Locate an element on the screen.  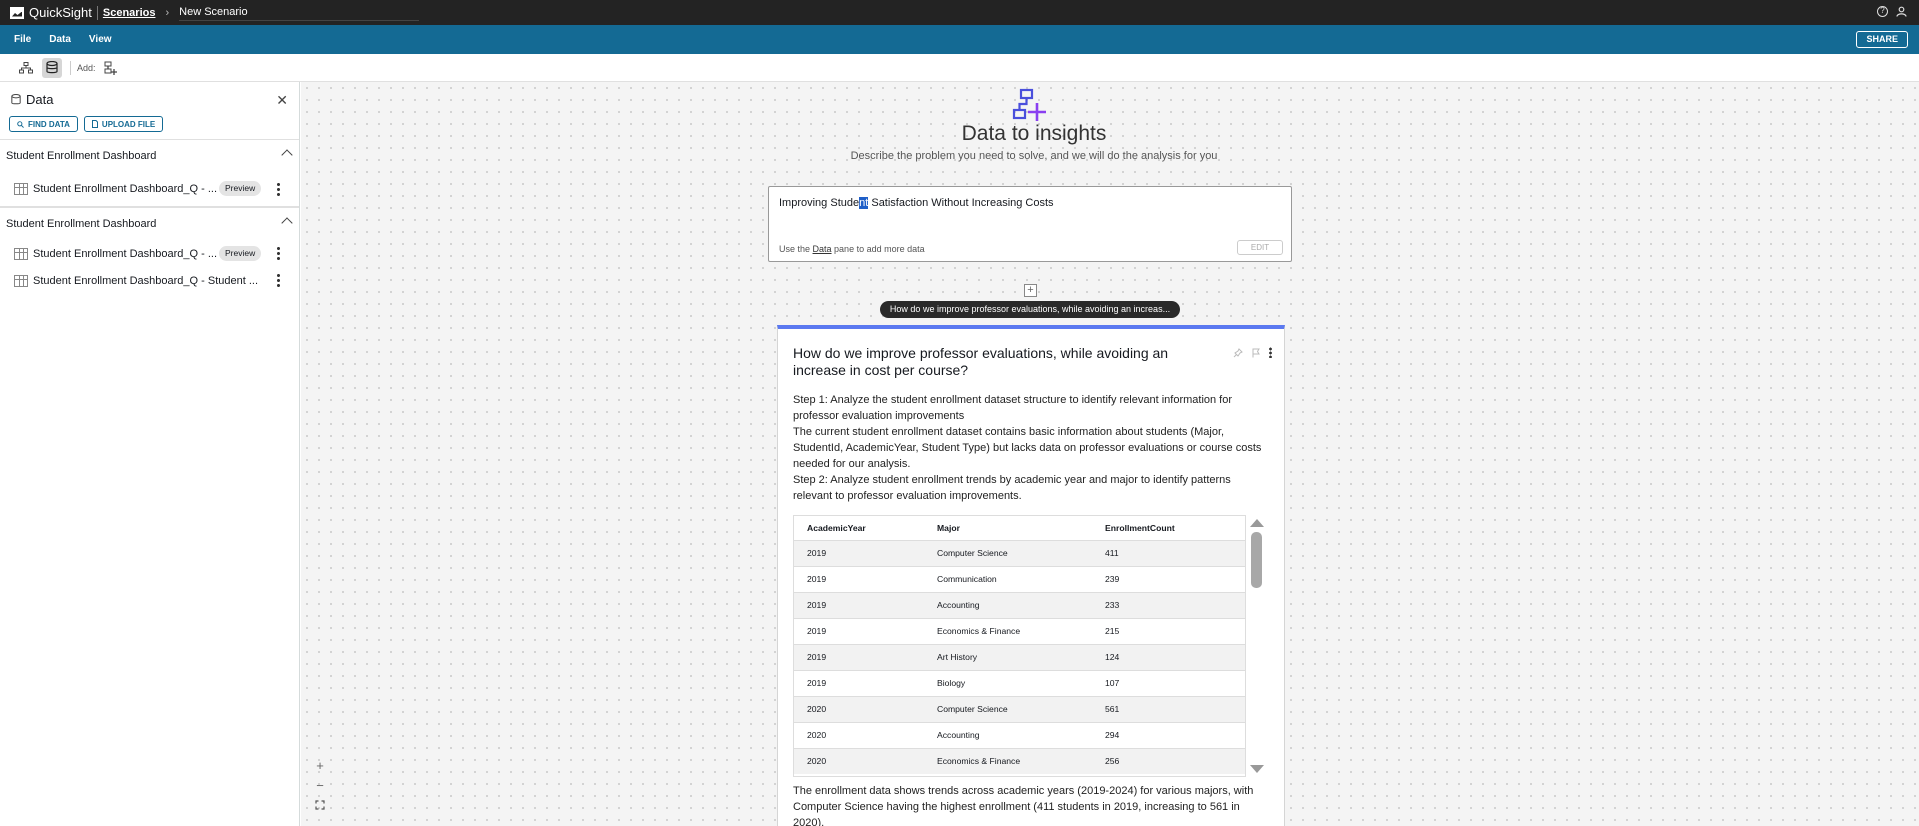
column-header: Major is located at coordinates (1008, 528).